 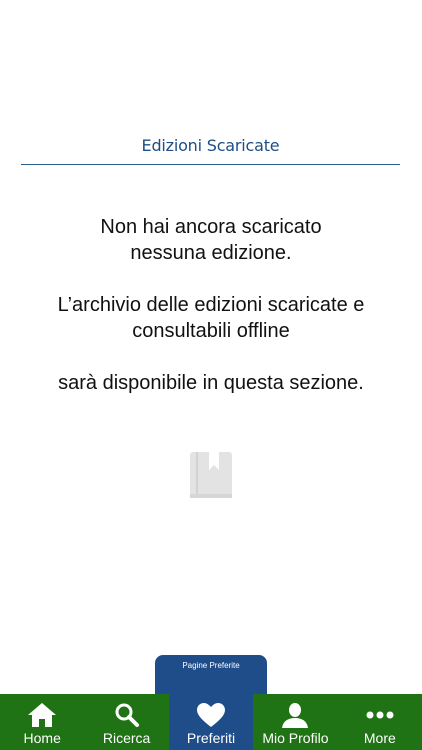 I want to click on tab-favorites: Preferiti, so click(x=211, y=722).